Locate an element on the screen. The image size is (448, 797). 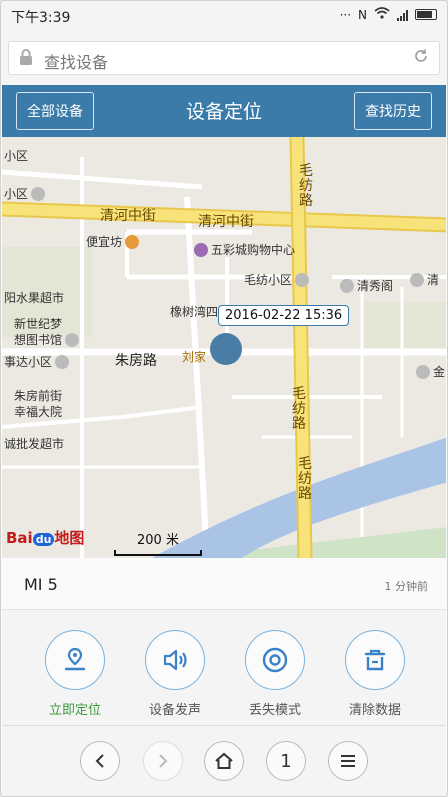
menu-button is located at coordinates (348, 761).